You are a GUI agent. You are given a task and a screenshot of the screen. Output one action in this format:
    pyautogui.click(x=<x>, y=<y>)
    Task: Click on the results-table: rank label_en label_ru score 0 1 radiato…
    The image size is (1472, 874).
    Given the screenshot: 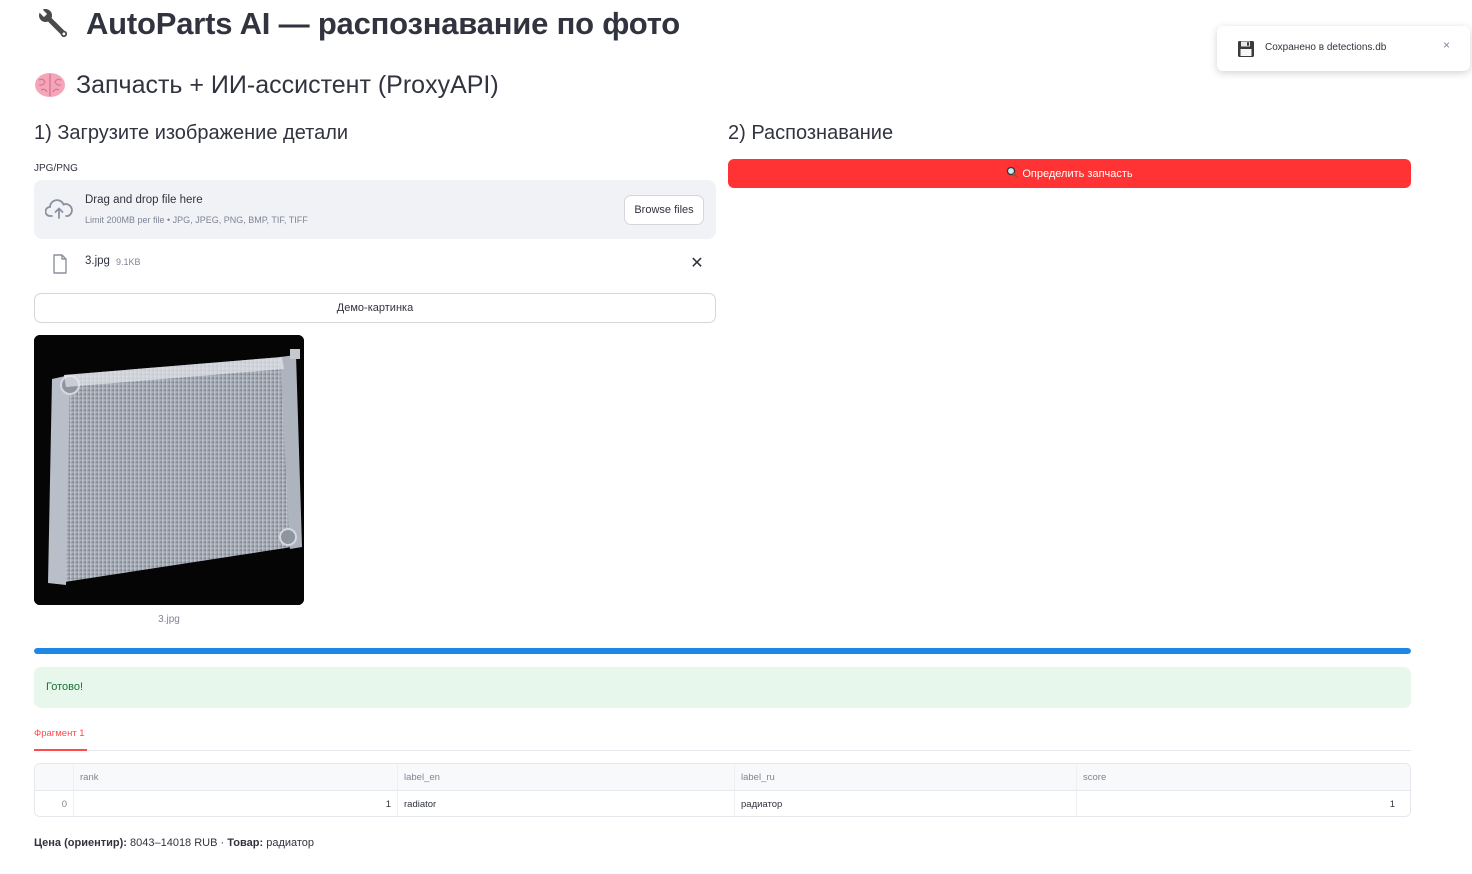 What is the action you would take?
    pyautogui.click(x=722, y=790)
    